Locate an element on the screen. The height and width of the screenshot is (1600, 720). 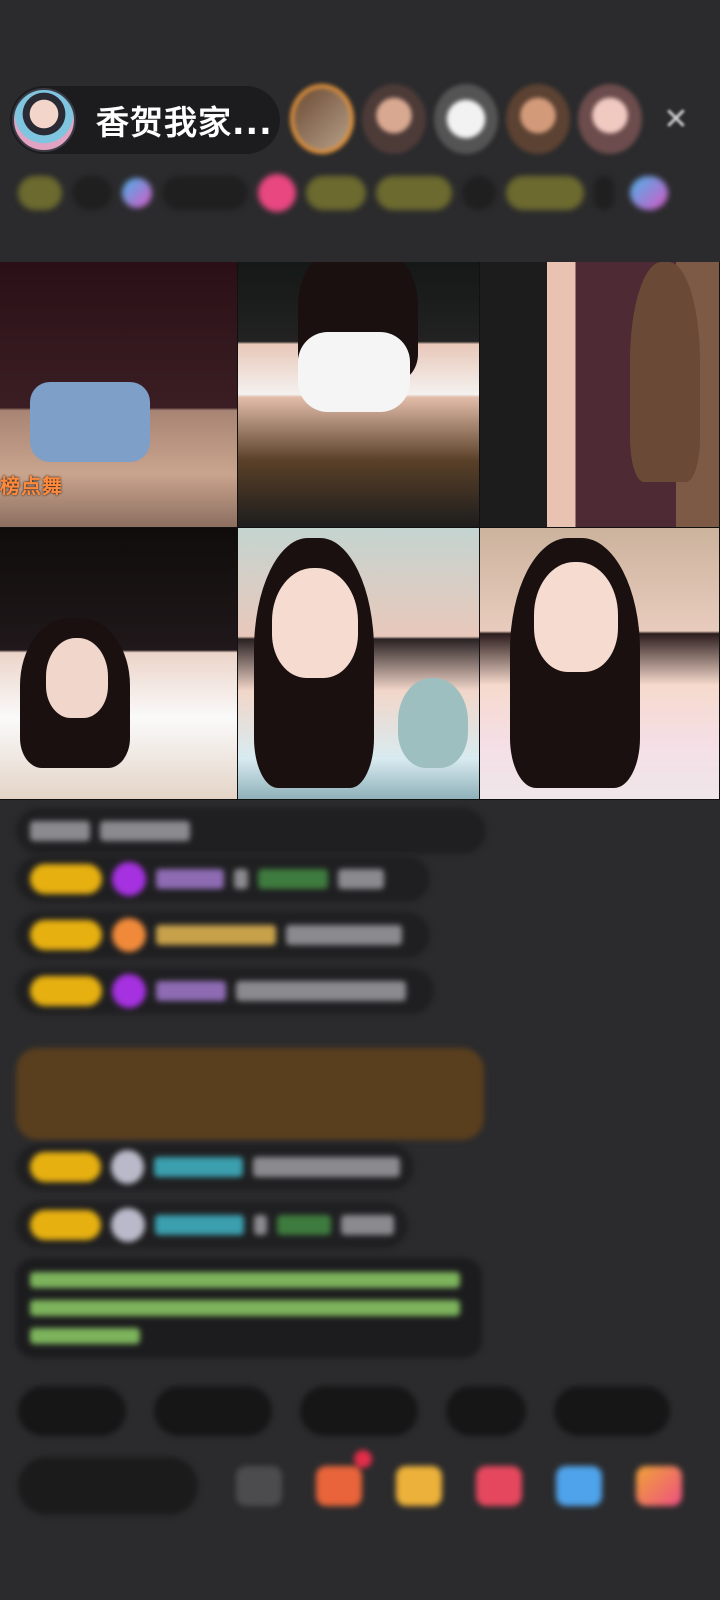
more-button is located at coordinates (659, 1486).